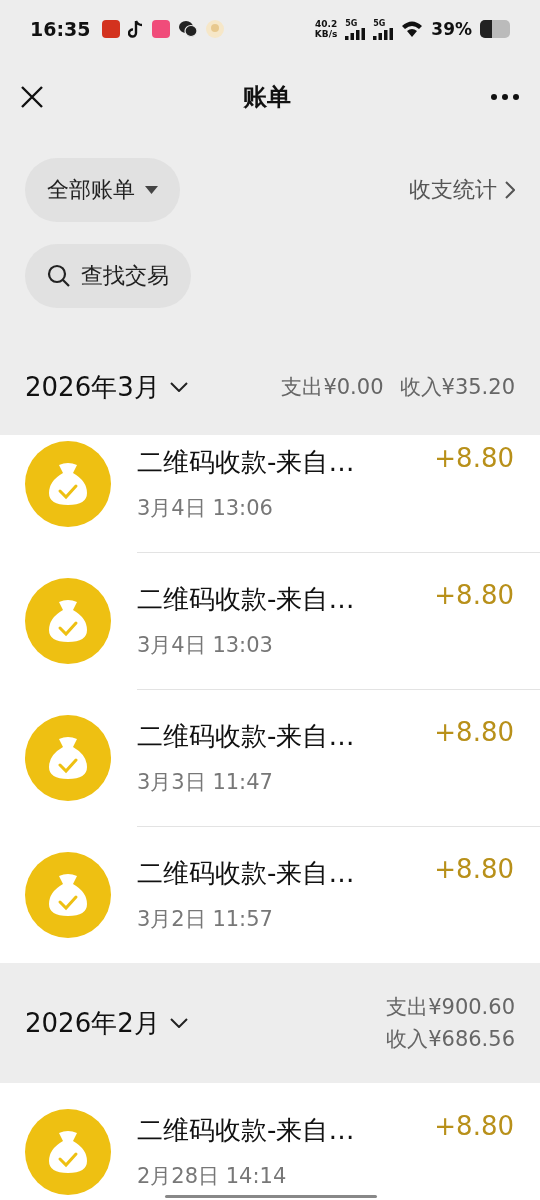 This screenshot has height=1200, width=540. Describe the element at coordinates (108, 276) in the screenshot. I see `search-button: 查找交易` at that location.